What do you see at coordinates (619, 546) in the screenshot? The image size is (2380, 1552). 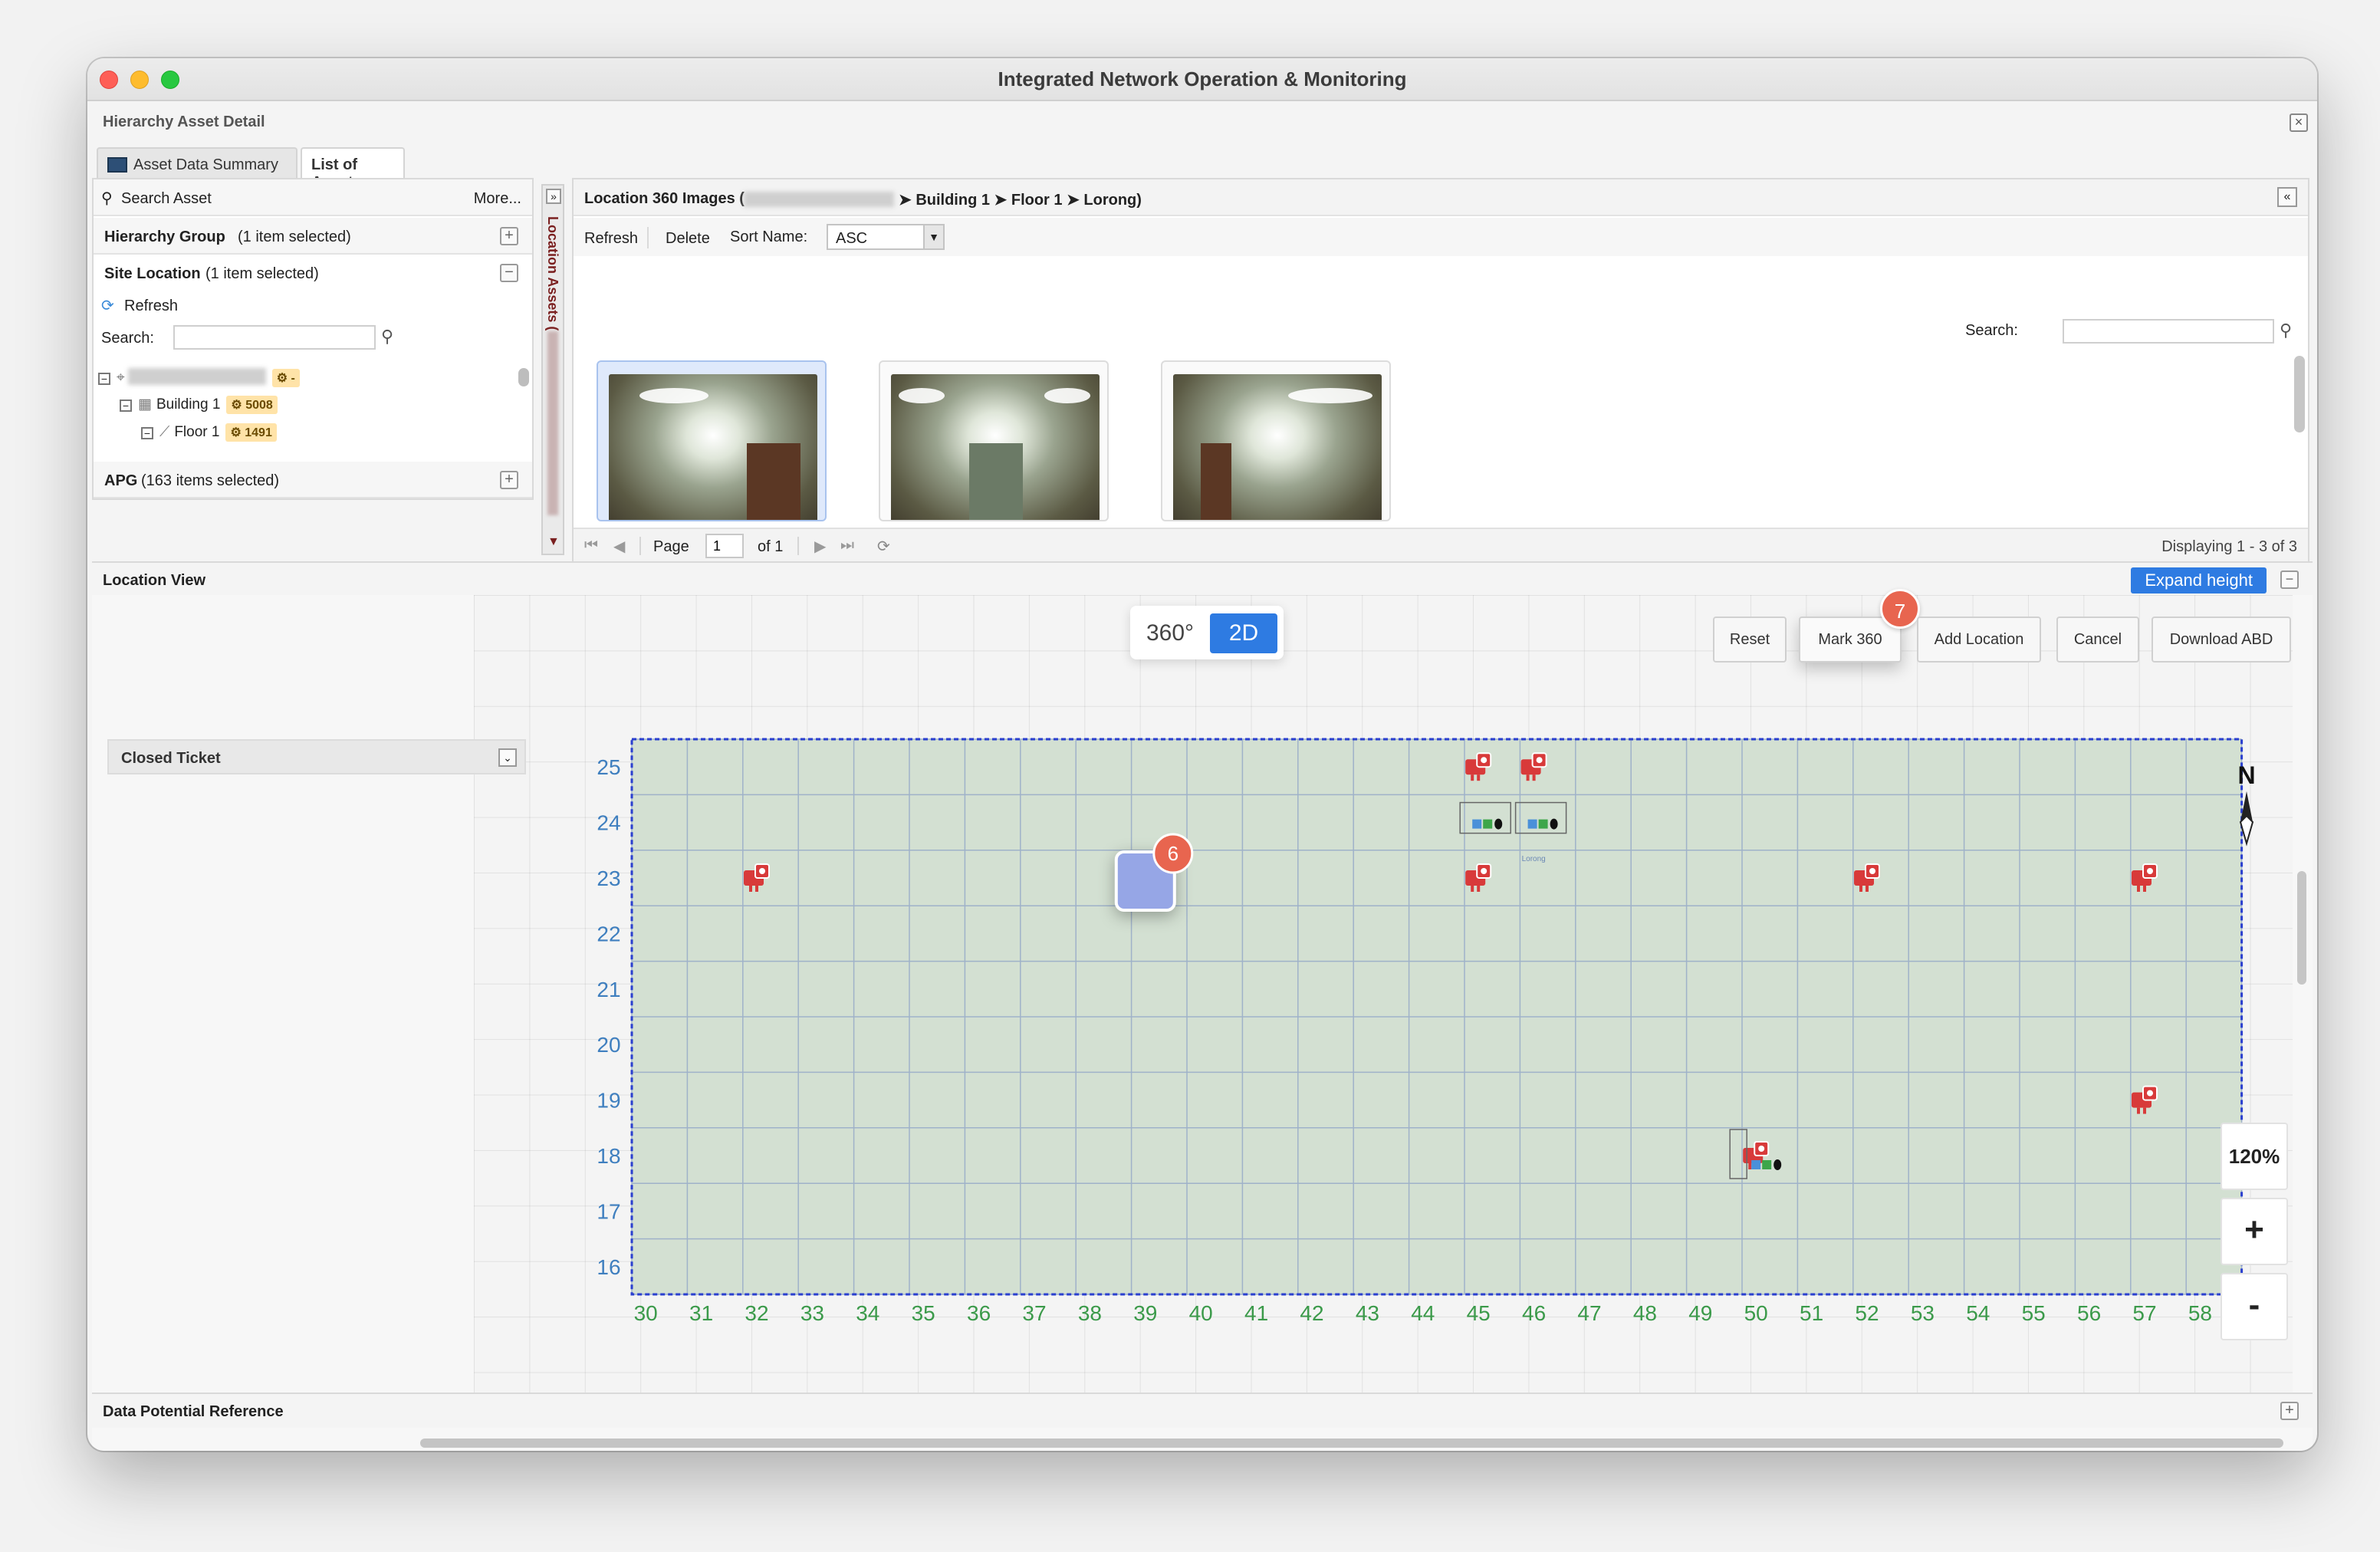 I see `previous-page-icon: ◀` at bounding box center [619, 546].